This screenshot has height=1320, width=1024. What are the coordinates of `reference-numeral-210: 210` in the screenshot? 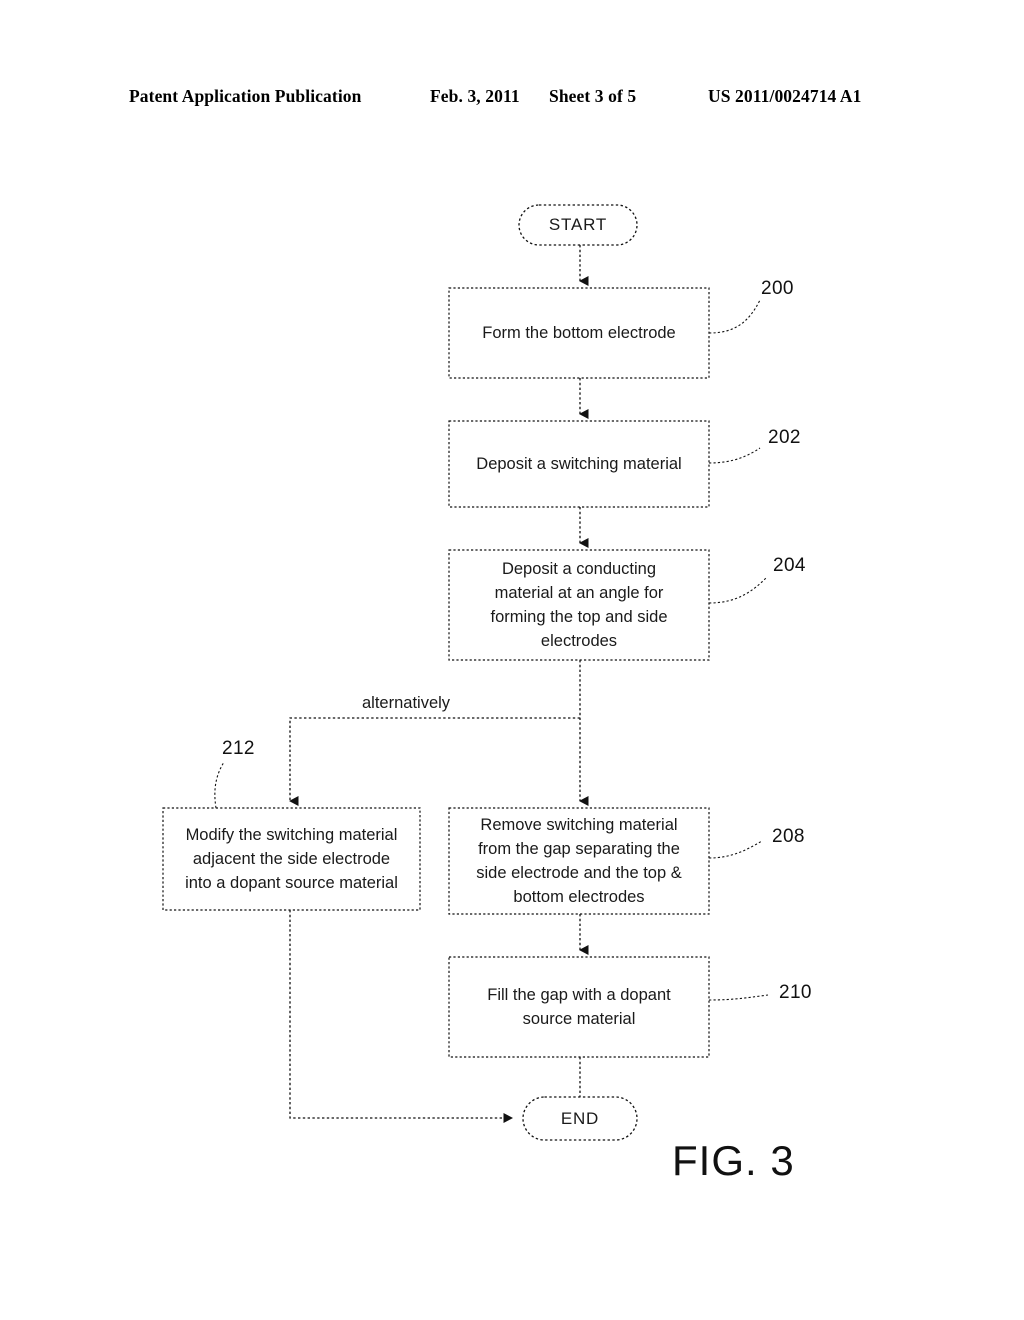 It's located at (795, 992).